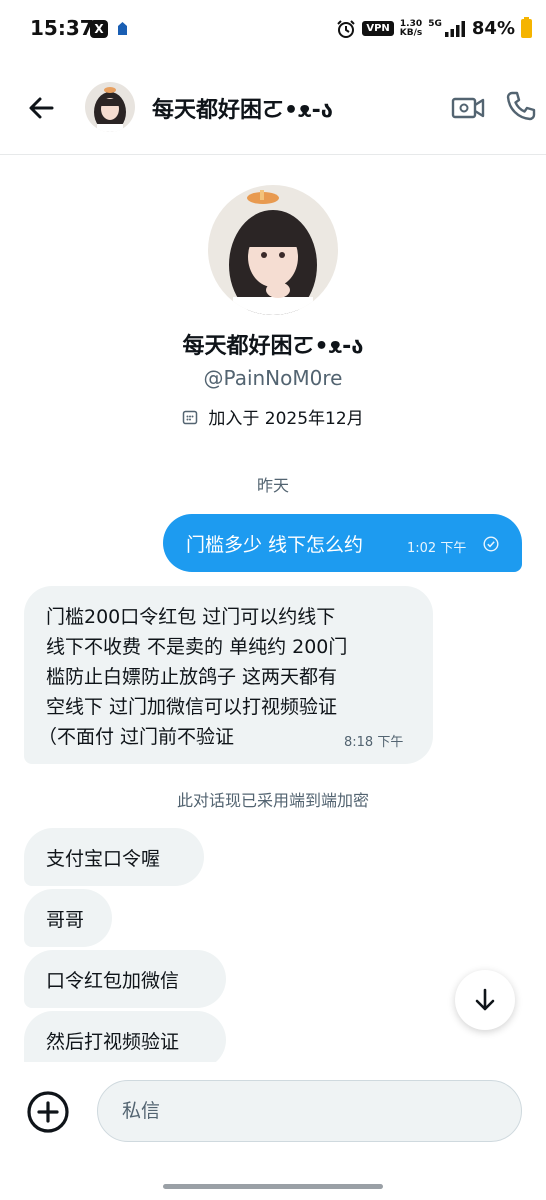 This screenshot has height=1200, width=546. I want to click on profile-handle: @PainNoM0re, so click(273, 378).